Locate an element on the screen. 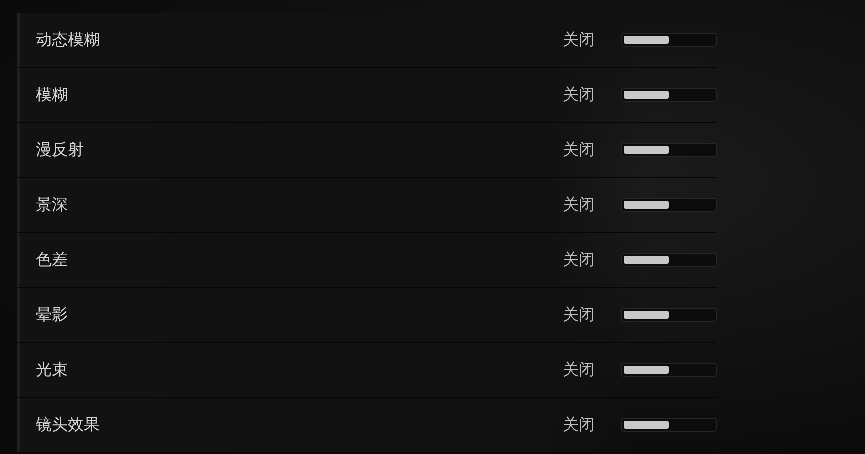  setting-label: 动态模糊 is located at coordinates (68, 40).